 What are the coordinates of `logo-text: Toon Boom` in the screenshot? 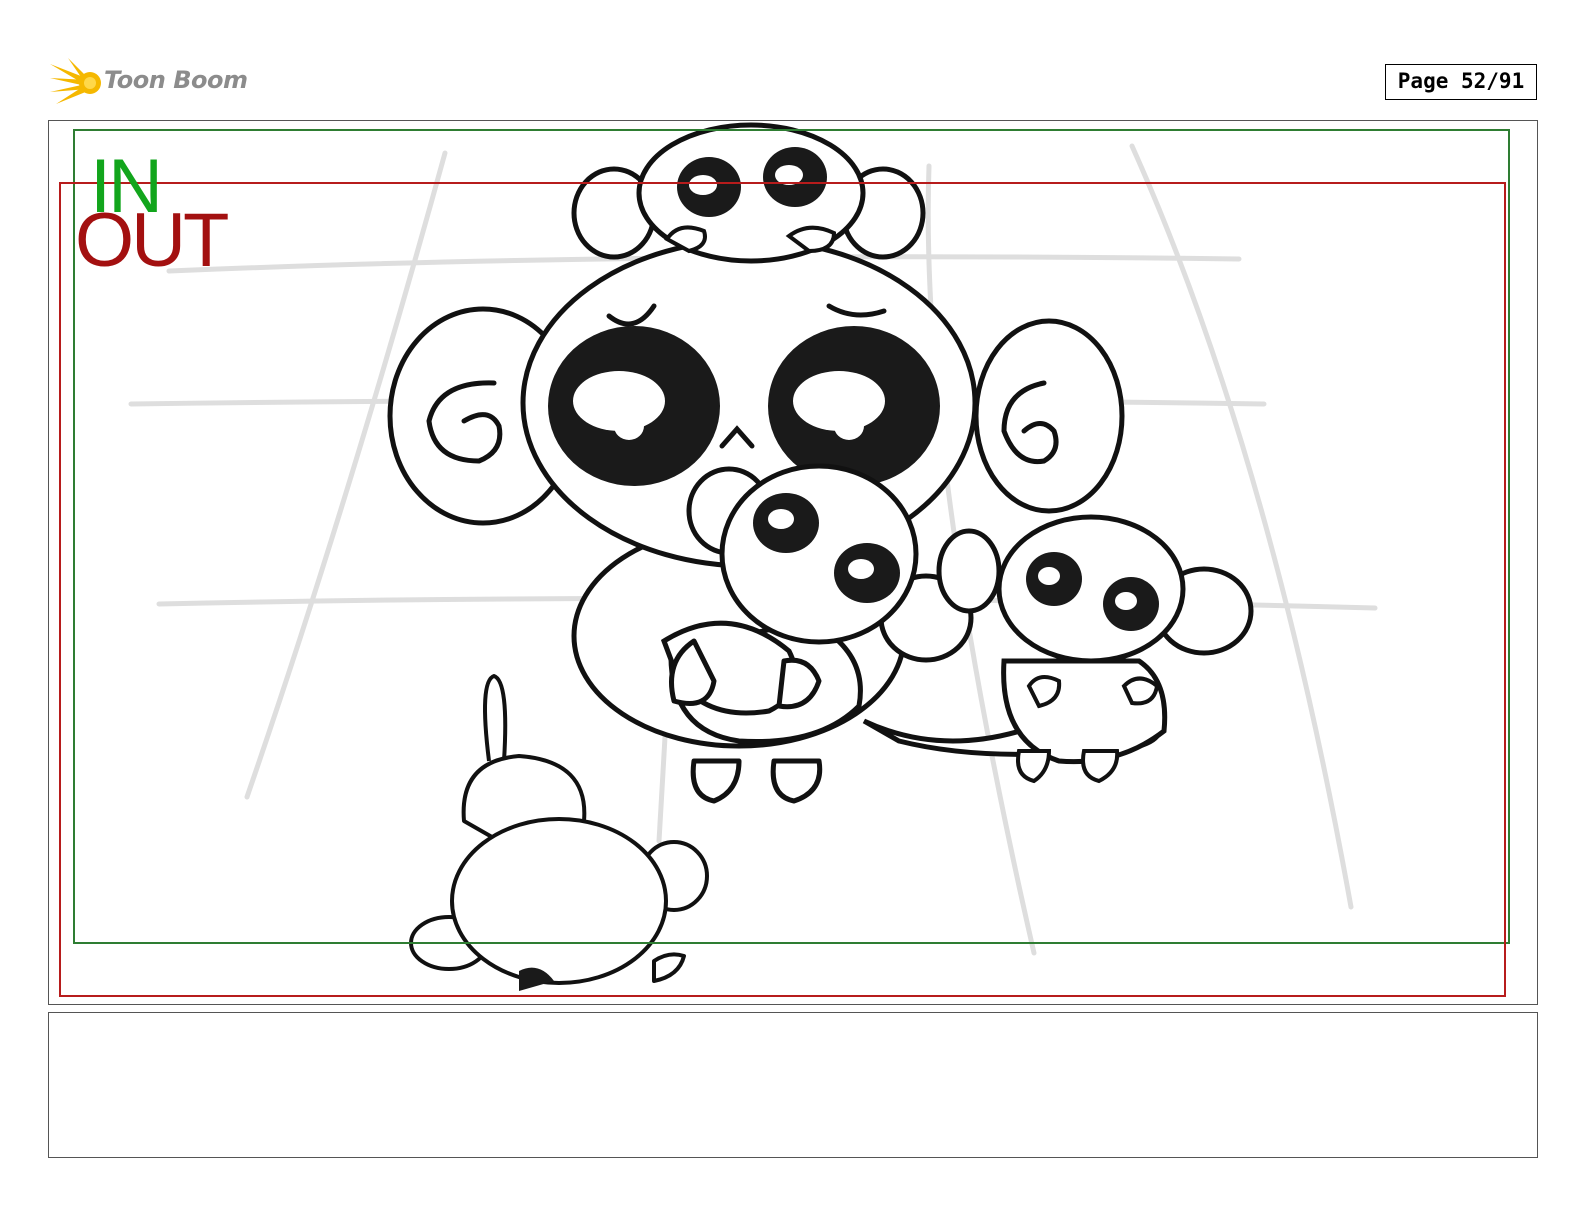 It's located at (176, 80).